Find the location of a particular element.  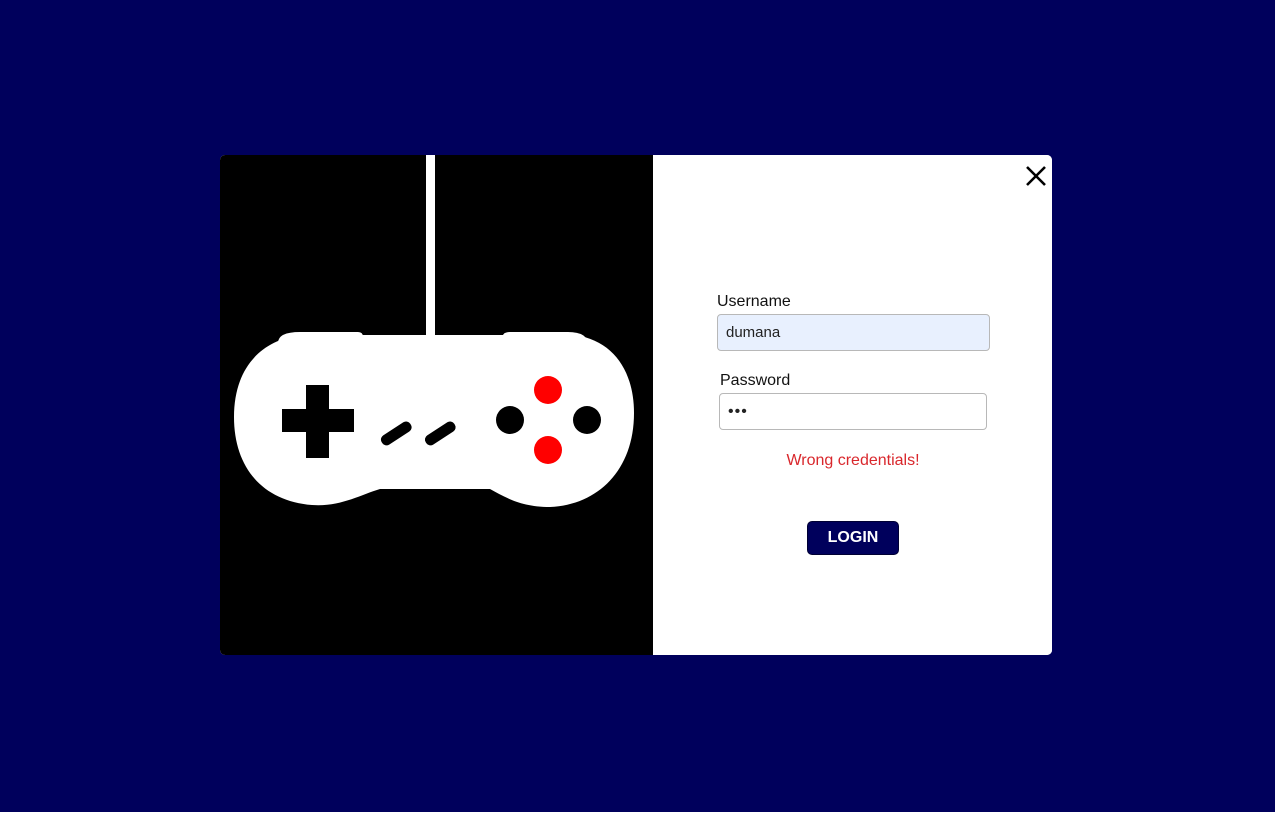

password-field is located at coordinates (853, 411).